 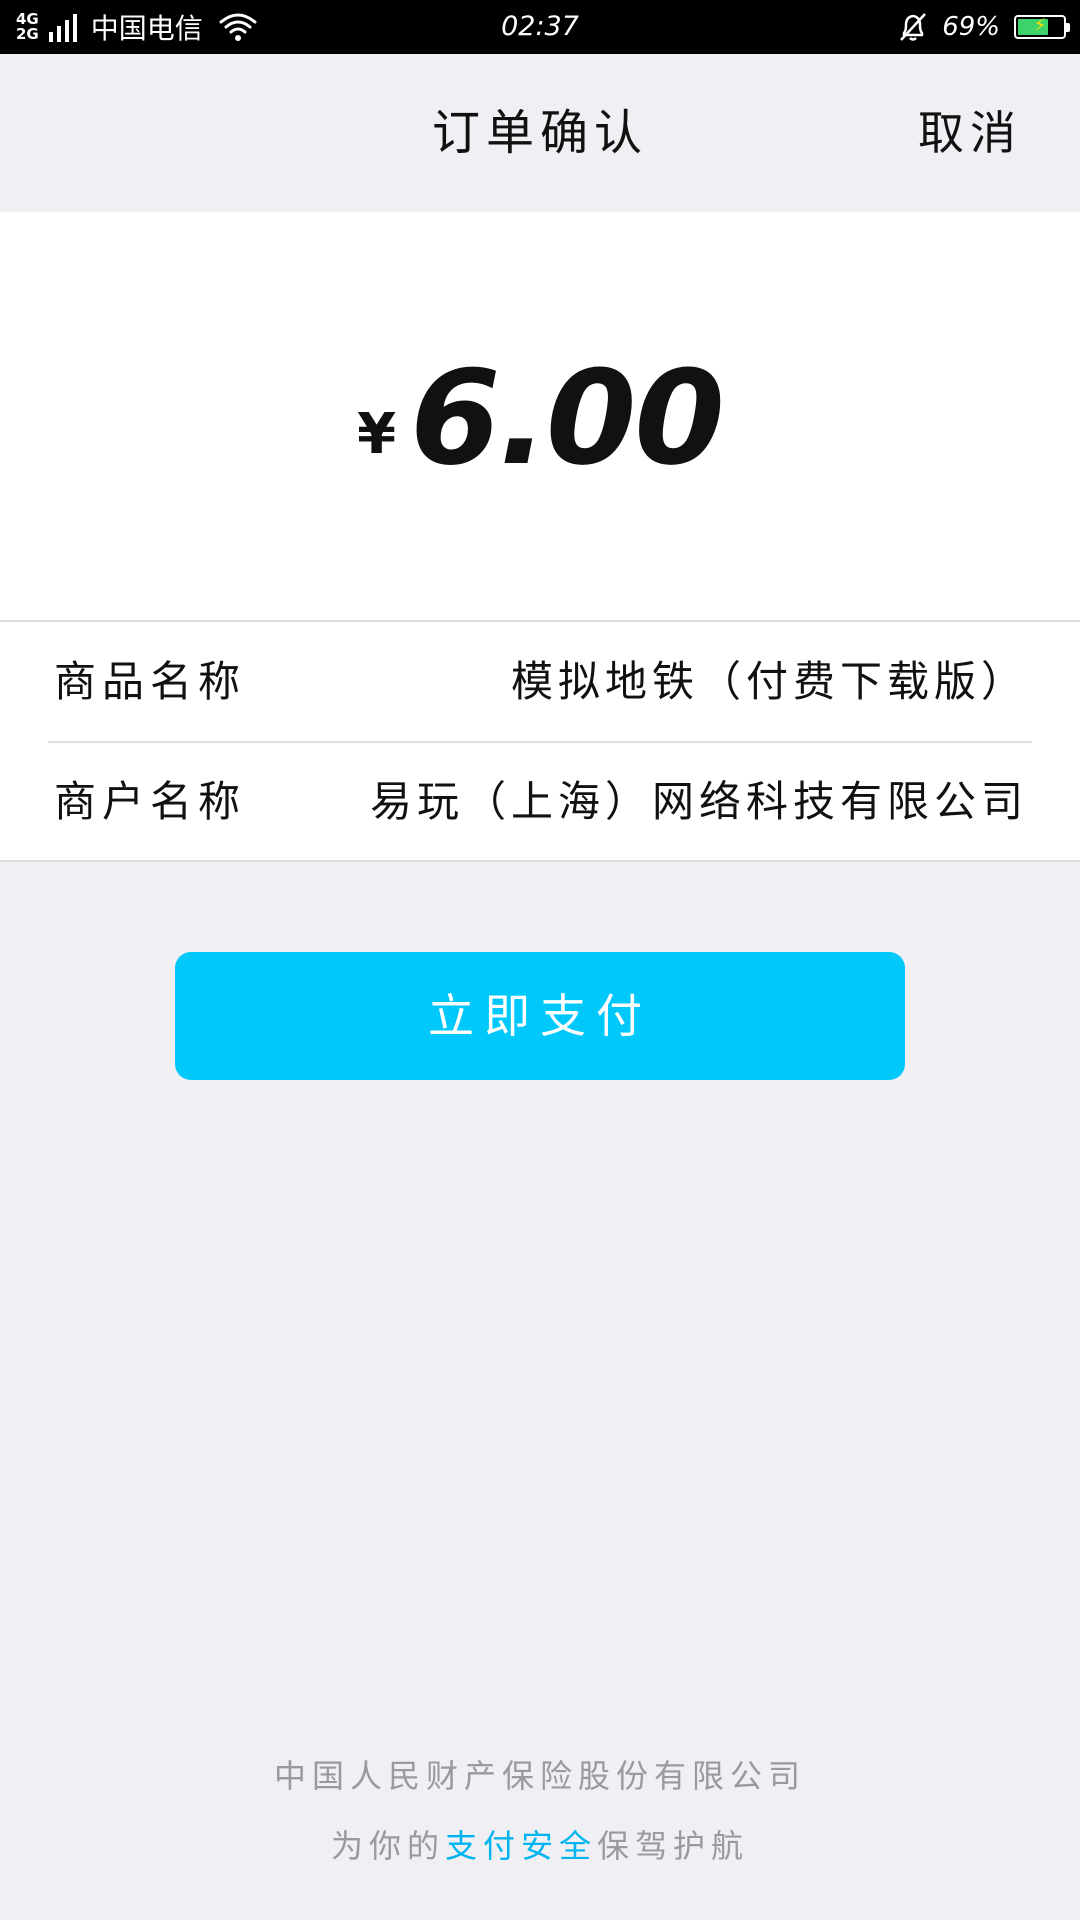 I want to click on product-label: 商品名称, so click(x=150, y=681).